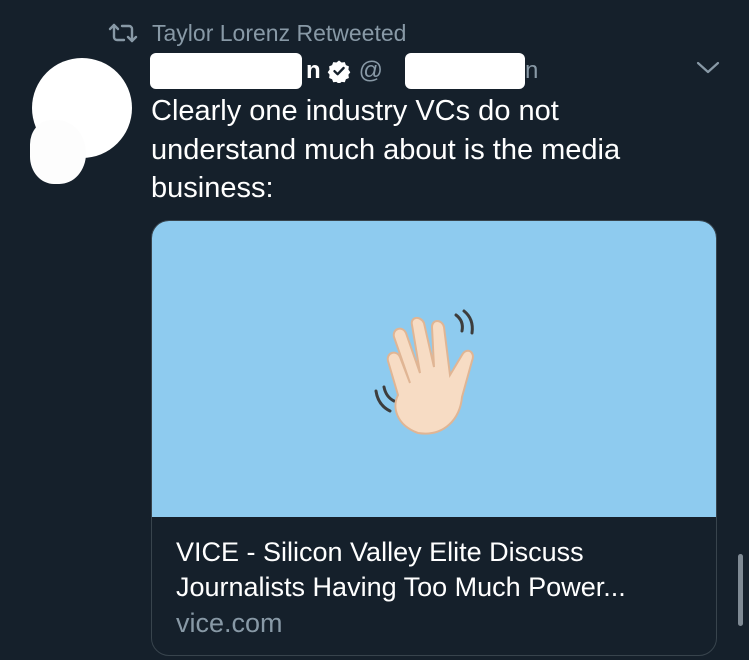 This screenshot has width=749, height=660. What do you see at coordinates (708, 68) in the screenshot?
I see `chevron-down-icon` at bounding box center [708, 68].